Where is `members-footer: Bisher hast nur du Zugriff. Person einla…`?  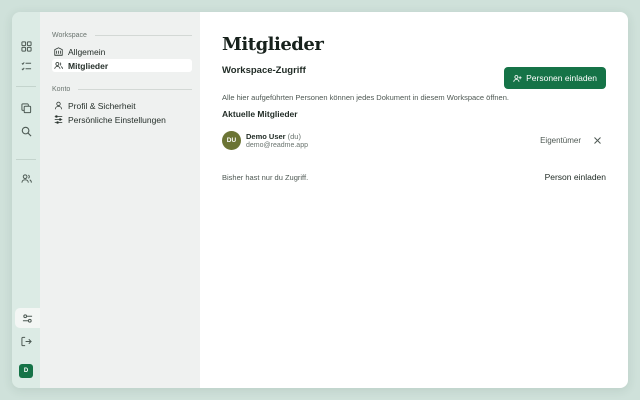
members-footer: Bisher hast nur du Zugriff. Person einla… is located at coordinates (414, 177).